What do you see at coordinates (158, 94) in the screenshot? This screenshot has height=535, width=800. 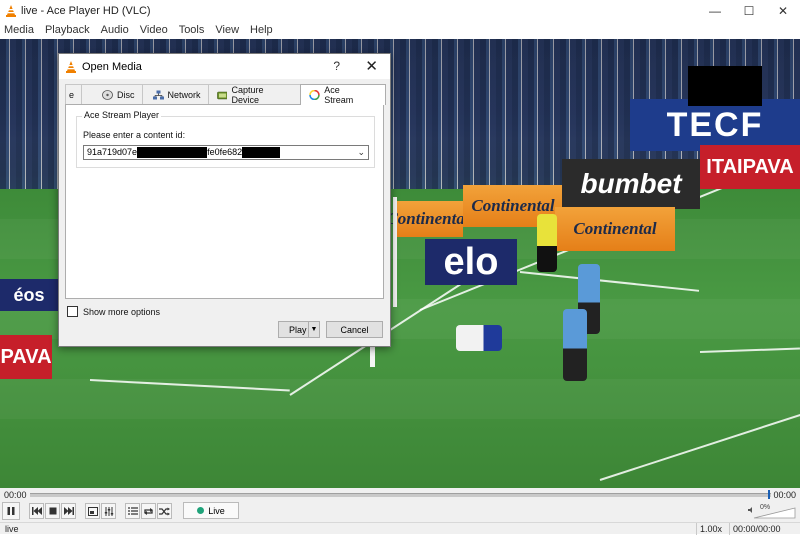 I see `network-icon` at bounding box center [158, 94].